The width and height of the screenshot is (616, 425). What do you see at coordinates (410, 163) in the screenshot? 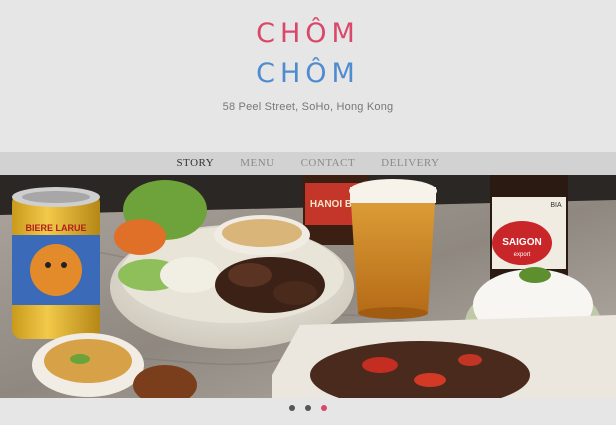
I see `nav-item-delivery: DELIVERY` at bounding box center [410, 163].